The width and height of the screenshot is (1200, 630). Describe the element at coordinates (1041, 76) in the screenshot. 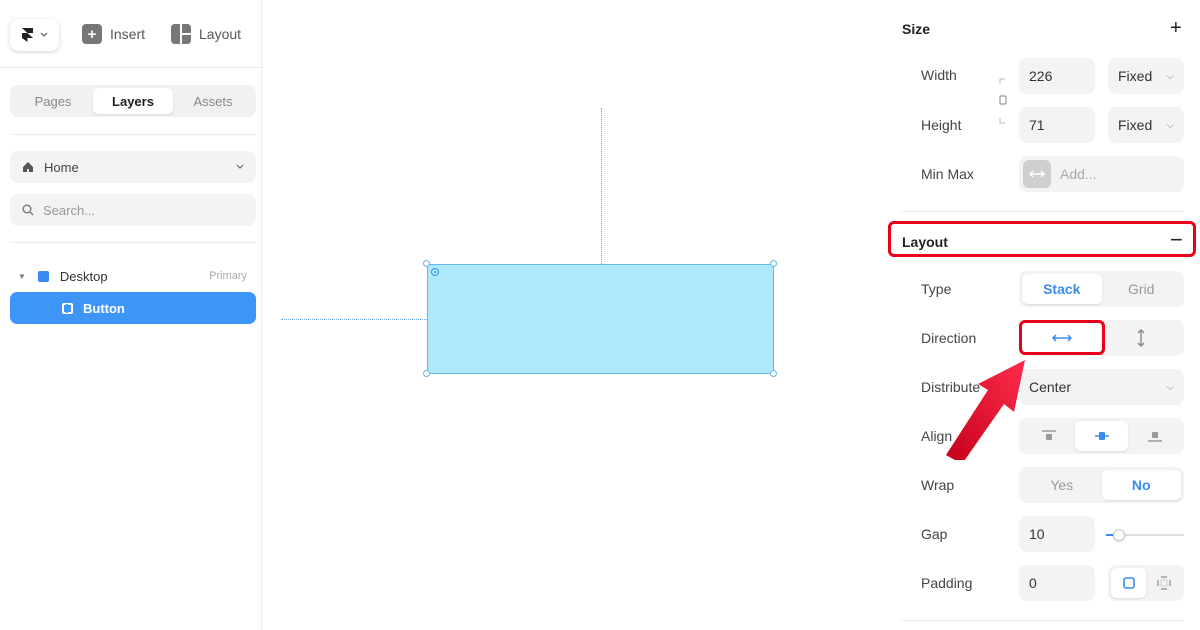

I see `width-value: 226` at that location.